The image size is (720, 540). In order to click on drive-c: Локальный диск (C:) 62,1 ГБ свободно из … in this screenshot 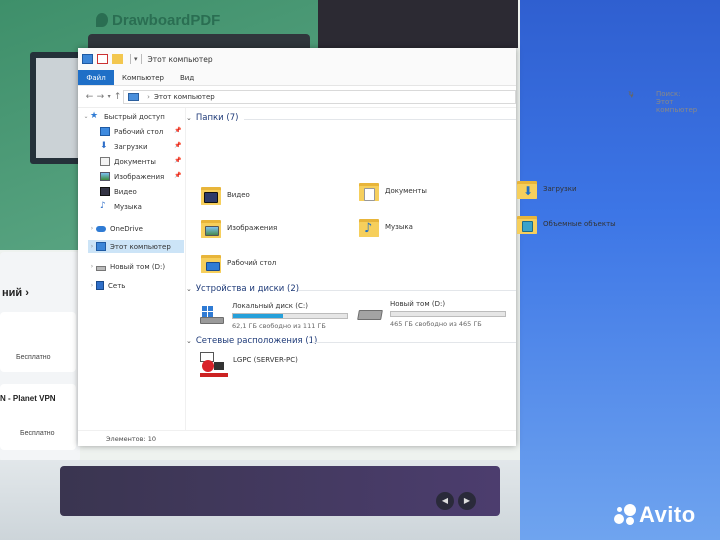, I will do `click(275, 317)`.